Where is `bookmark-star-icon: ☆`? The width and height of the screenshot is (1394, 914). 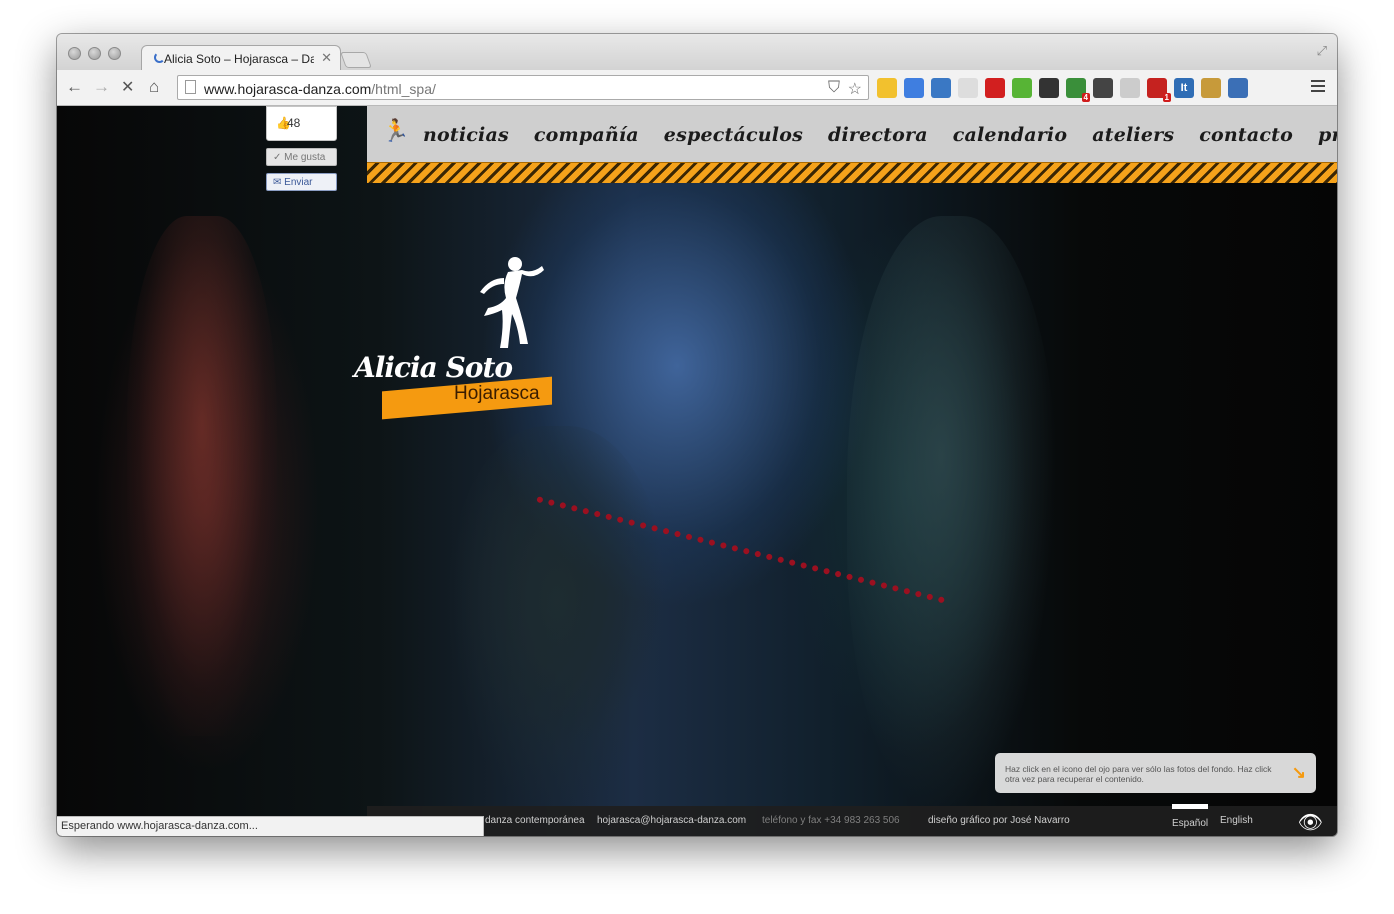
bookmark-star-icon: ☆ is located at coordinates (855, 89).